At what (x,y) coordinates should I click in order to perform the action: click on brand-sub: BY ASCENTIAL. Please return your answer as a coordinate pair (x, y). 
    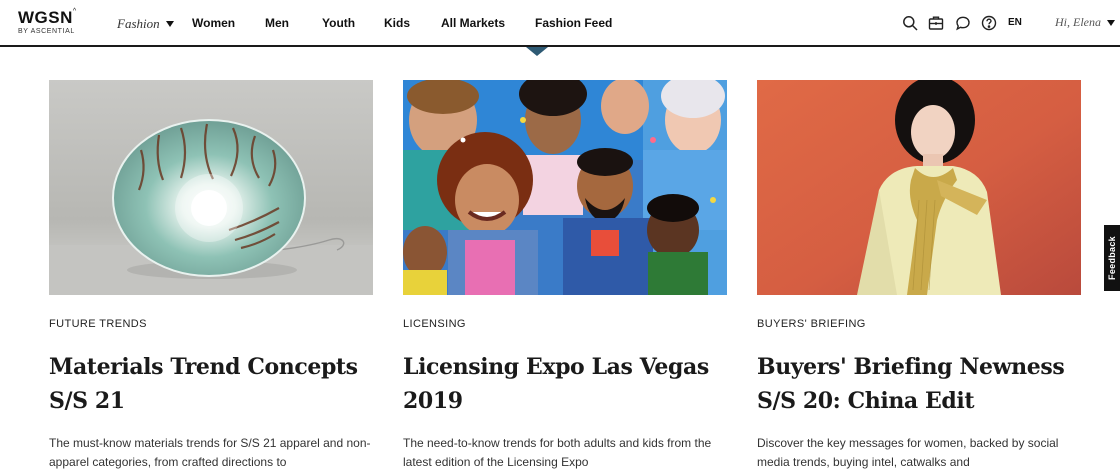
    Looking at the image, I should click on (46, 31).